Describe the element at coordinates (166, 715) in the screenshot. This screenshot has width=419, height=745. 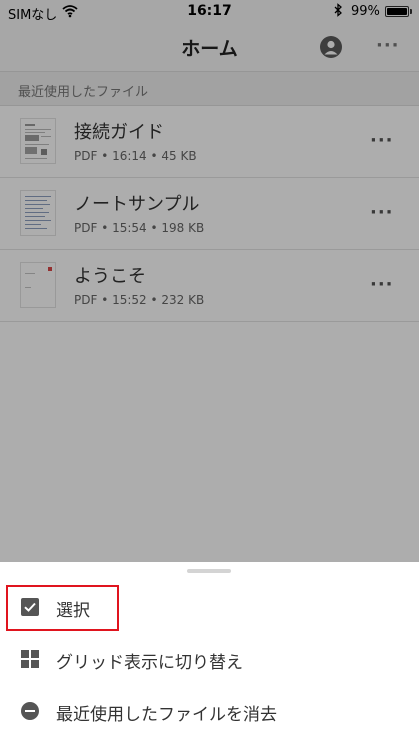
I see `clear-recent-action-label: 最近使用したファイルを消去` at that location.